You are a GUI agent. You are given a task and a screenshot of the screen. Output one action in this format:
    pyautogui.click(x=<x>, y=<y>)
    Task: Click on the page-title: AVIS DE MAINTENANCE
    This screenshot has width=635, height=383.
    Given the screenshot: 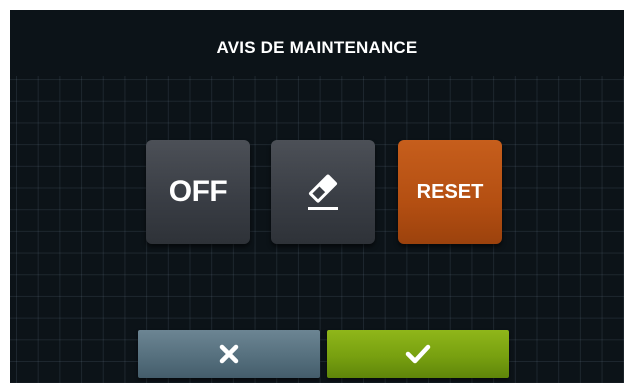 What is the action you would take?
    pyautogui.click(x=317, y=47)
    